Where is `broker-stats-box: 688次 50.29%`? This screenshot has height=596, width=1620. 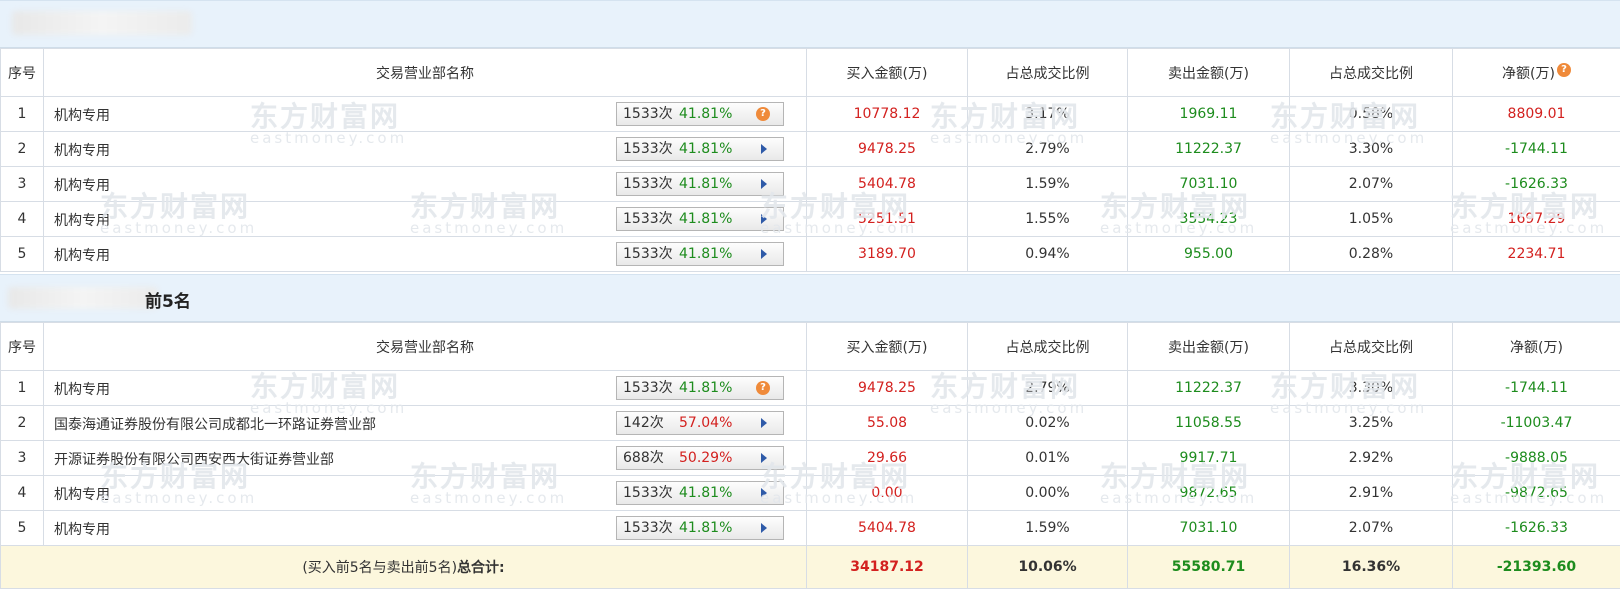
broker-stats-box: 688次 50.29% is located at coordinates (700, 458).